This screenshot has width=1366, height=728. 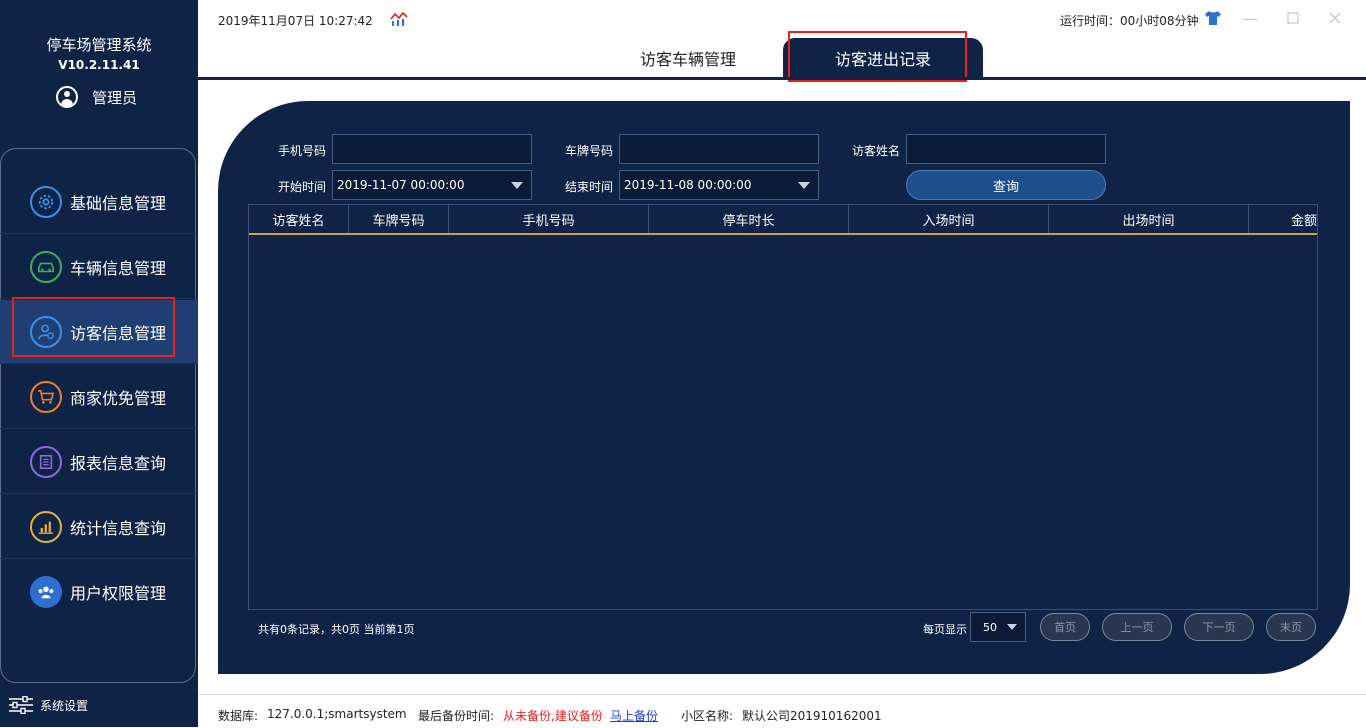 I want to click on plate-label: 车牌号码, so click(x=589, y=151).